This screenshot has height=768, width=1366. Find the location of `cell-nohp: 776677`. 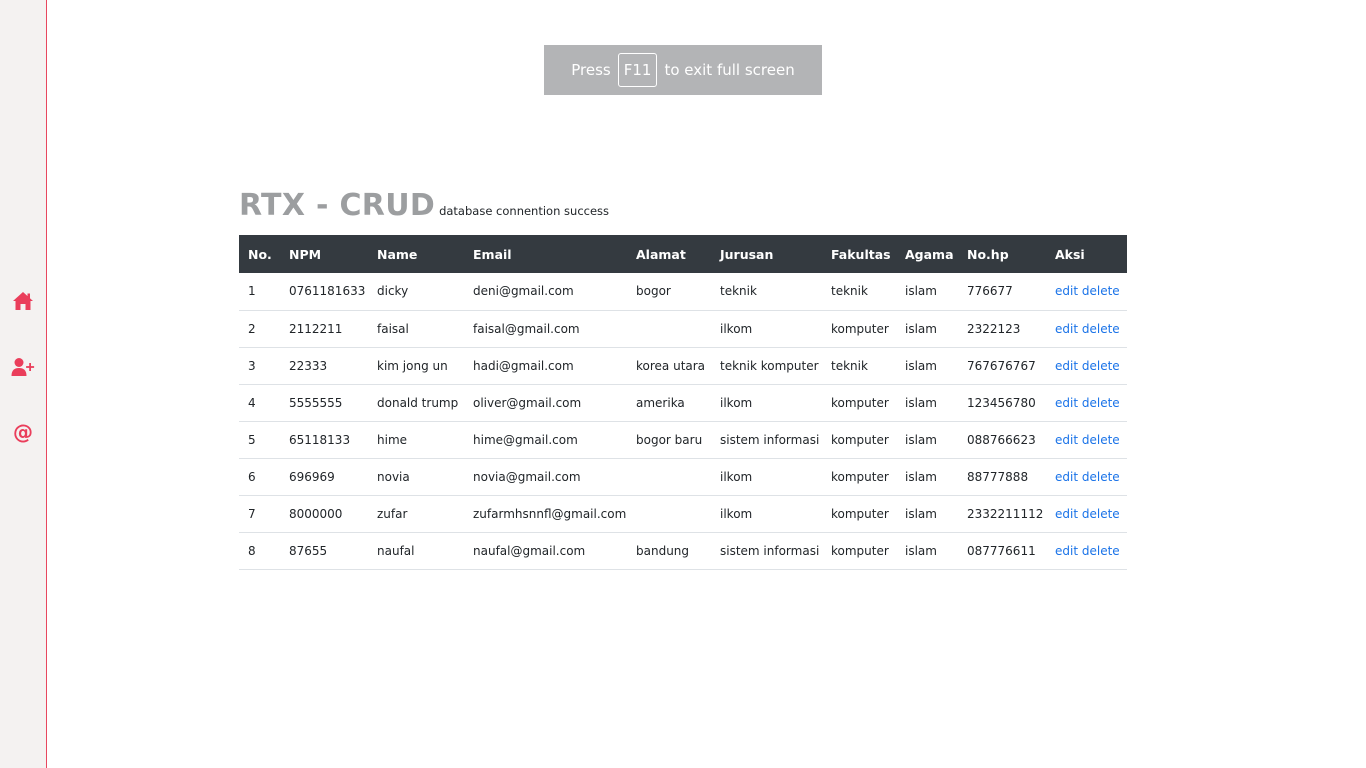

cell-nohp: 776677 is located at coordinates (1002, 292).